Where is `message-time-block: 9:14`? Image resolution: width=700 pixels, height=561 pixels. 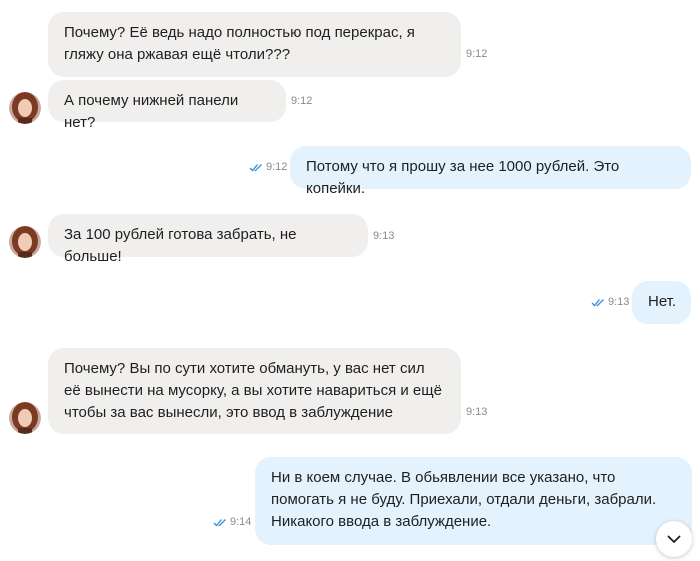 message-time-block: 9:14 is located at coordinates (232, 522).